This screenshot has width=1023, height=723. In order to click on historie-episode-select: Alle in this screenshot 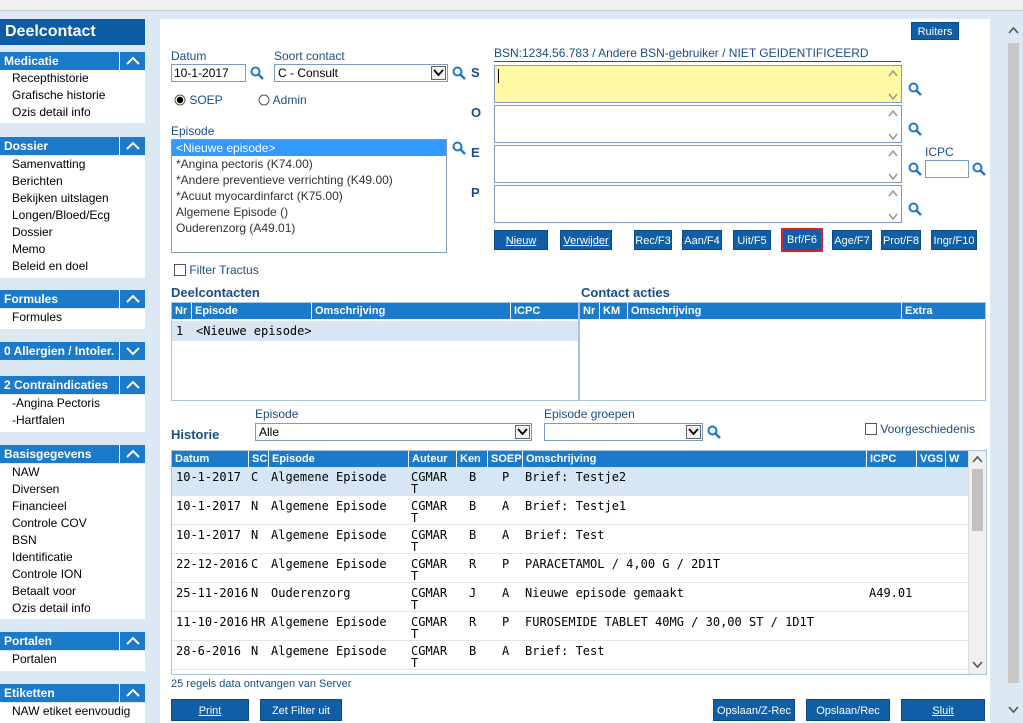, I will do `click(393, 432)`.